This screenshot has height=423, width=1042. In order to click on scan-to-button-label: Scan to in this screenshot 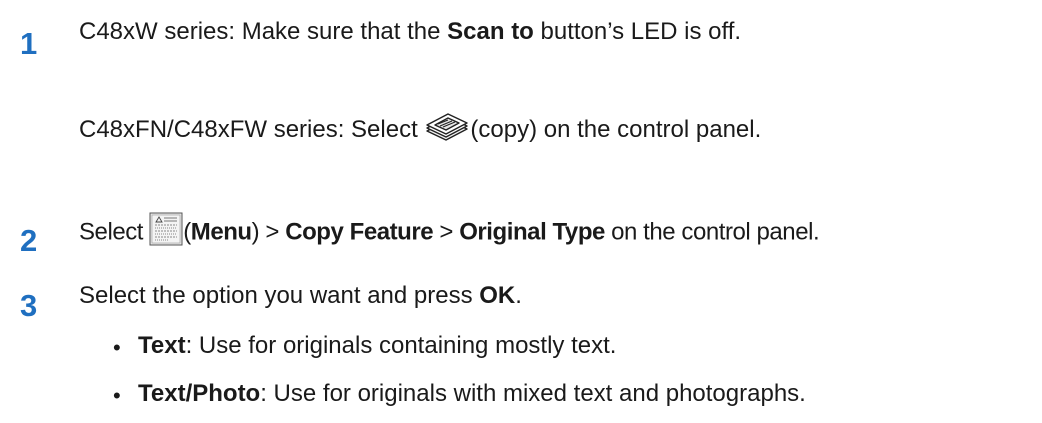, I will do `click(490, 31)`.